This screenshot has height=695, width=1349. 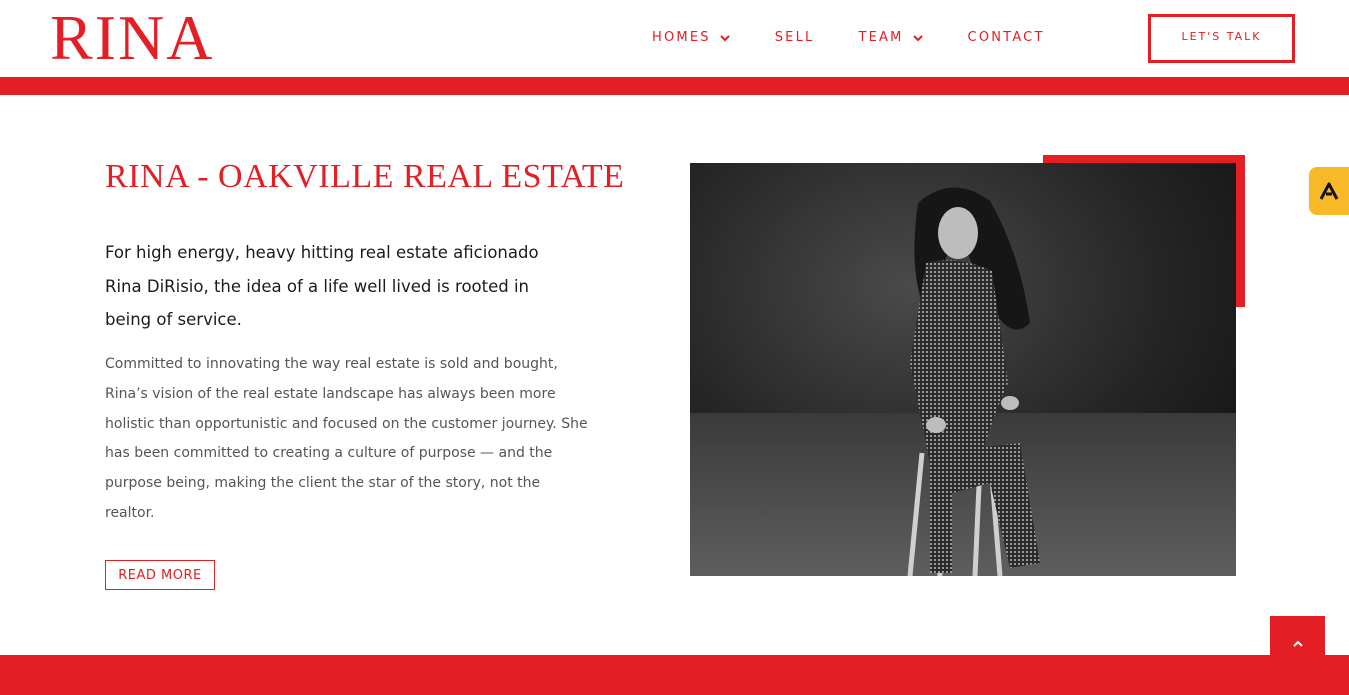 I want to click on brand-a-icon, so click(x=1329, y=191).